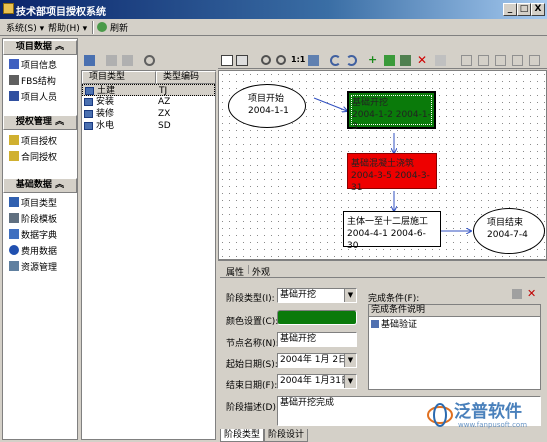  Describe the element at coordinates (8, 8) in the screenshot. I see `app-icon` at that location.